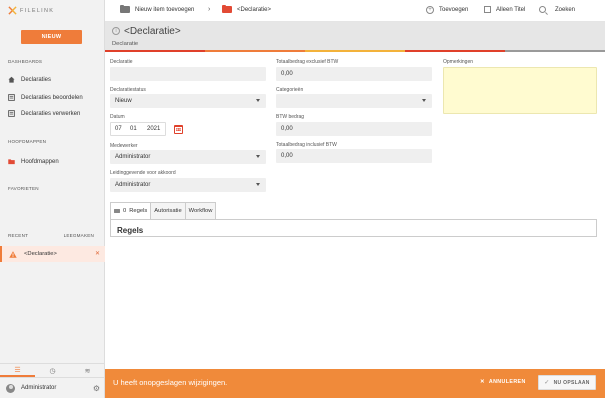 The height and width of the screenshot is (398, 605). What do you see at coordinates (354, 101) in the screenshot?
I see `categorieen-select` at bounding box center [354, 101].